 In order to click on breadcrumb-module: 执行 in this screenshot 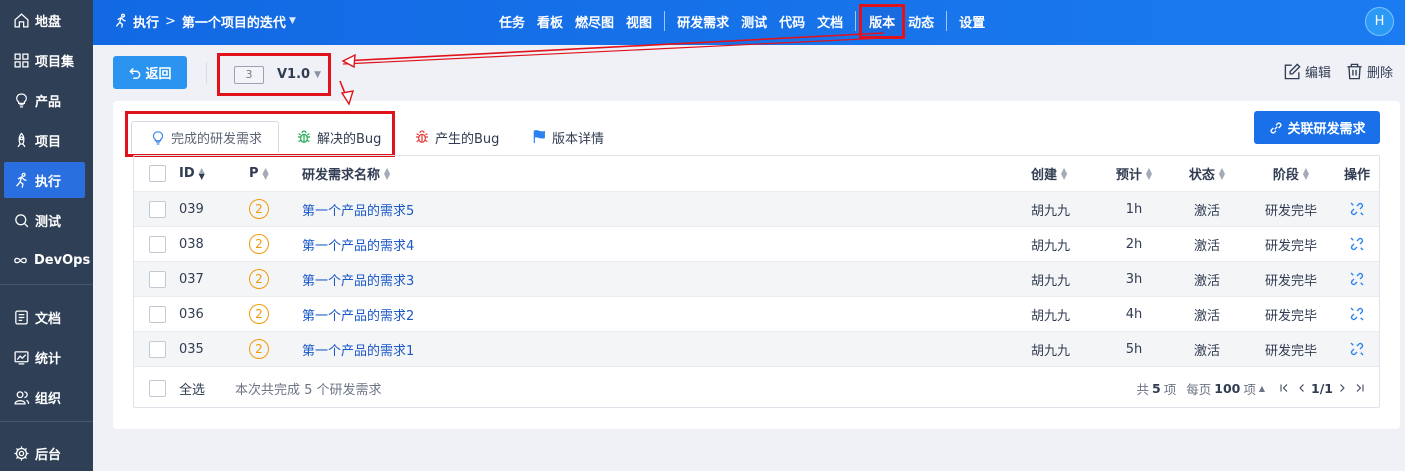, I will do `click(146, 21)`.